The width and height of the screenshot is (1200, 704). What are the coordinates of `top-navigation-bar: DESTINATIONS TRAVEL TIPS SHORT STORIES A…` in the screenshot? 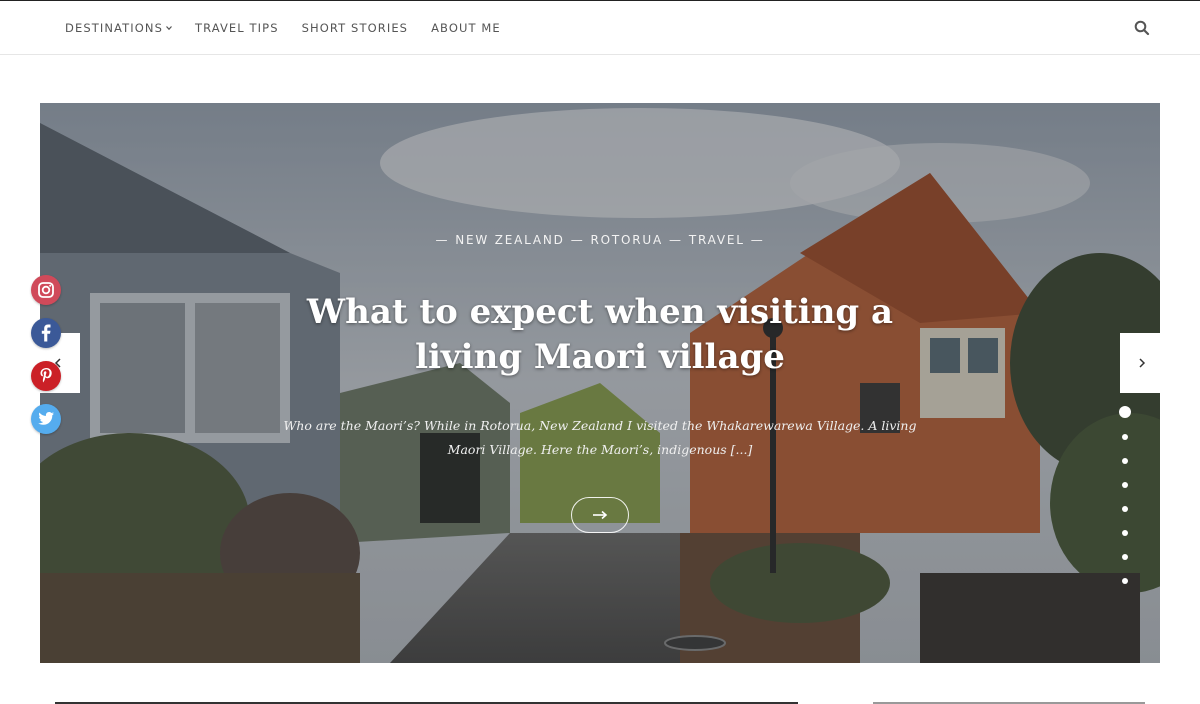 It's located at (600, 27).